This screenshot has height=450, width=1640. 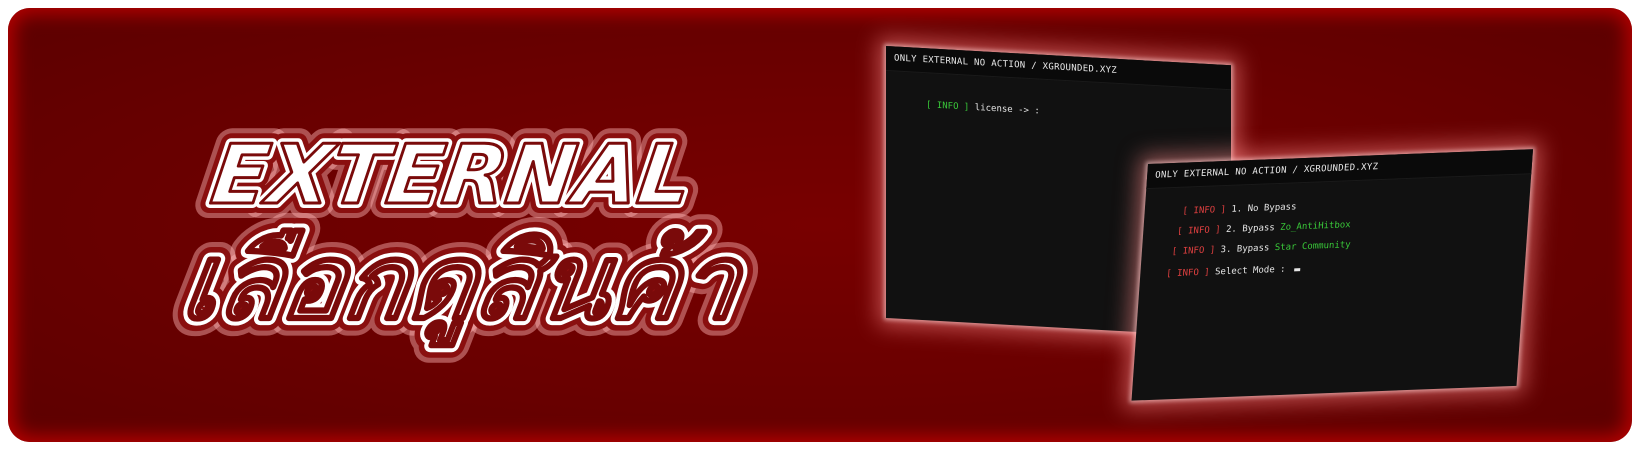 I want to click on option-highlight: Zo_AntiHitbox, so click(x=1315, y=226).